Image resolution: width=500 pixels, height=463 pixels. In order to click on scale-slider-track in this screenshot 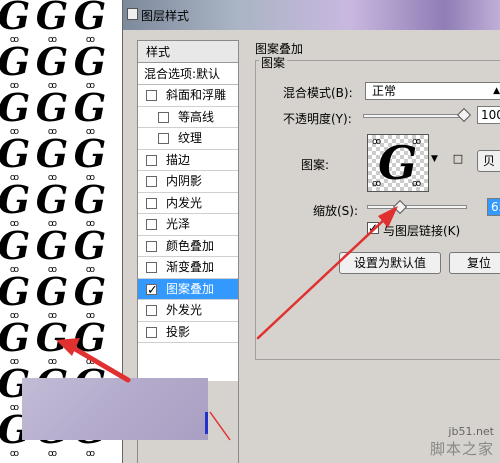, I will do `click(417, 207)`.